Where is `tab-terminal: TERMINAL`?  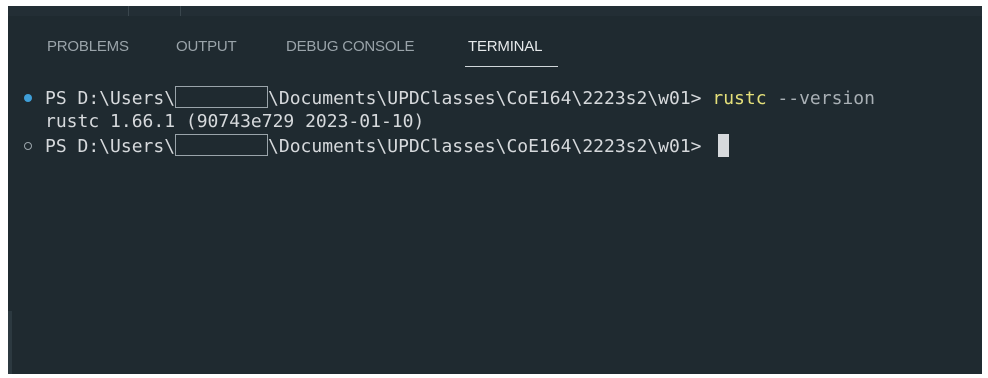
tab-terminal: TERMINAL is located at coordinates (505, 46).